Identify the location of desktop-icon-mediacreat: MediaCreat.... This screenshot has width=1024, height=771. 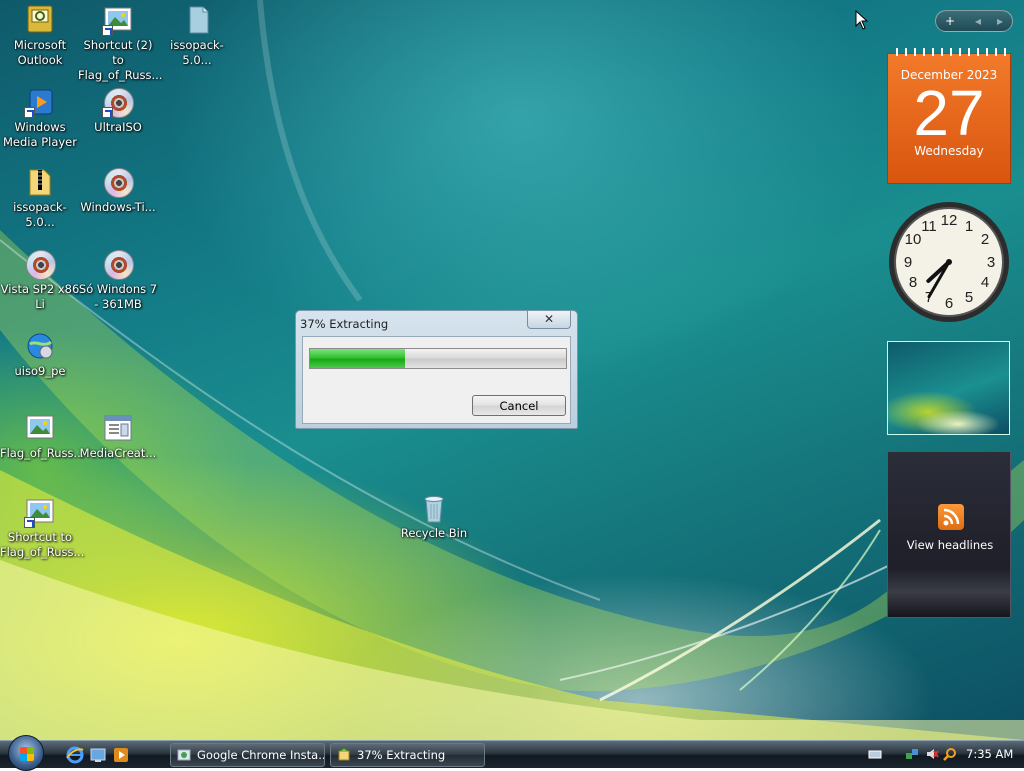
(118, 436).